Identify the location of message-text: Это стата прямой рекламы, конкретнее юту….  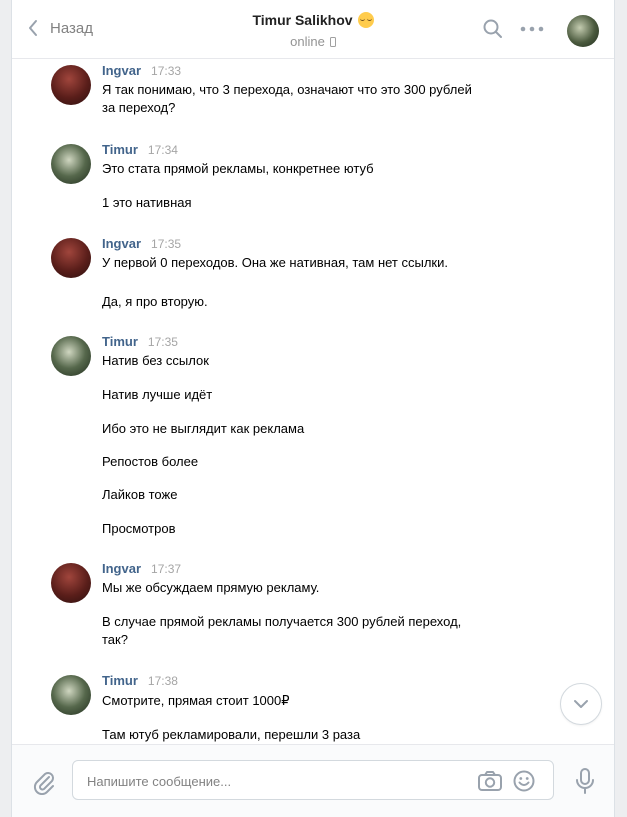
(238, 168).